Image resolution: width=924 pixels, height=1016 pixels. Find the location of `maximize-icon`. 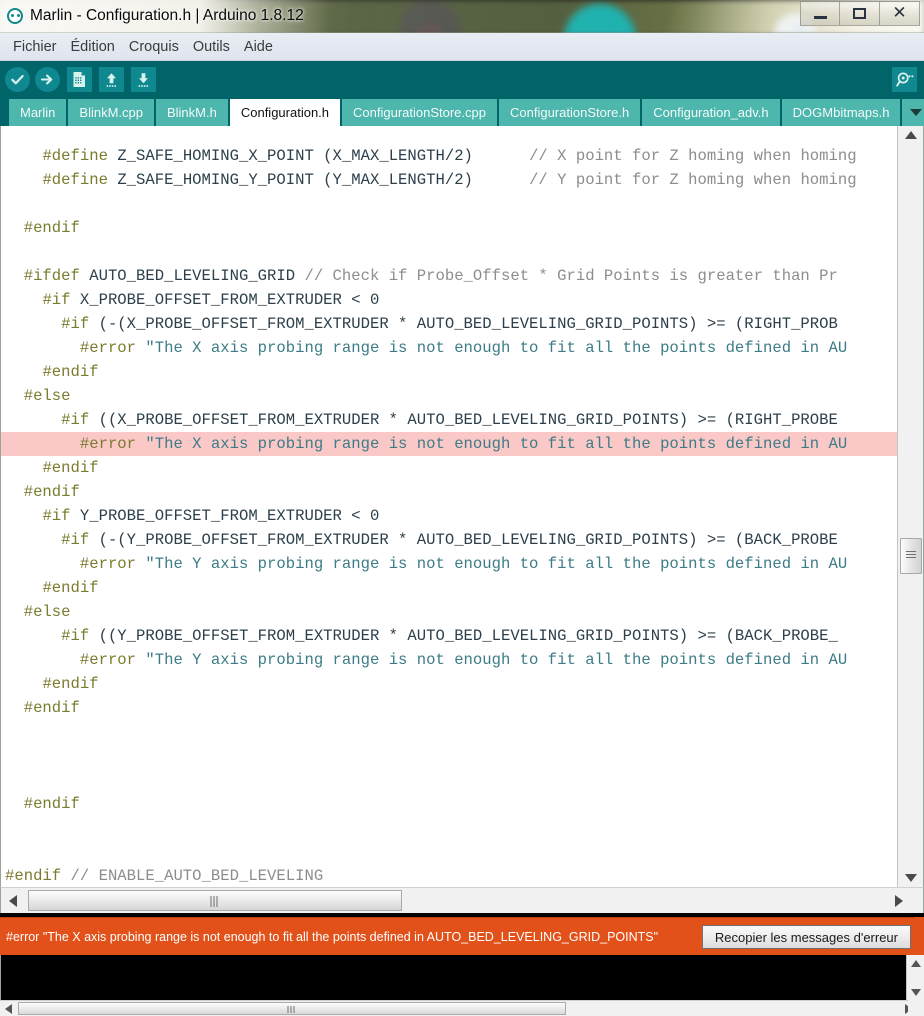

maximize-icon is located at coordinates (859, 13).